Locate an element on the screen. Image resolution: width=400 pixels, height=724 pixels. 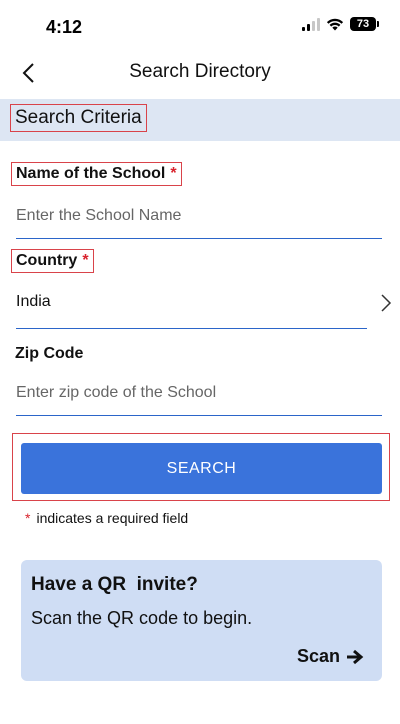
school-name-underline is located at coordinates (199, 238).